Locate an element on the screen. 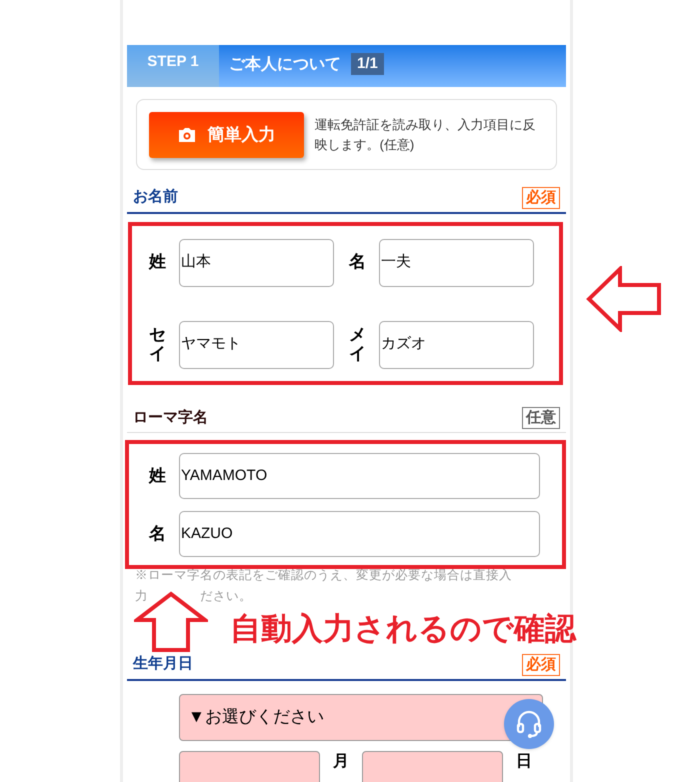  badge: 任意 is located at coordinates (541, 418).